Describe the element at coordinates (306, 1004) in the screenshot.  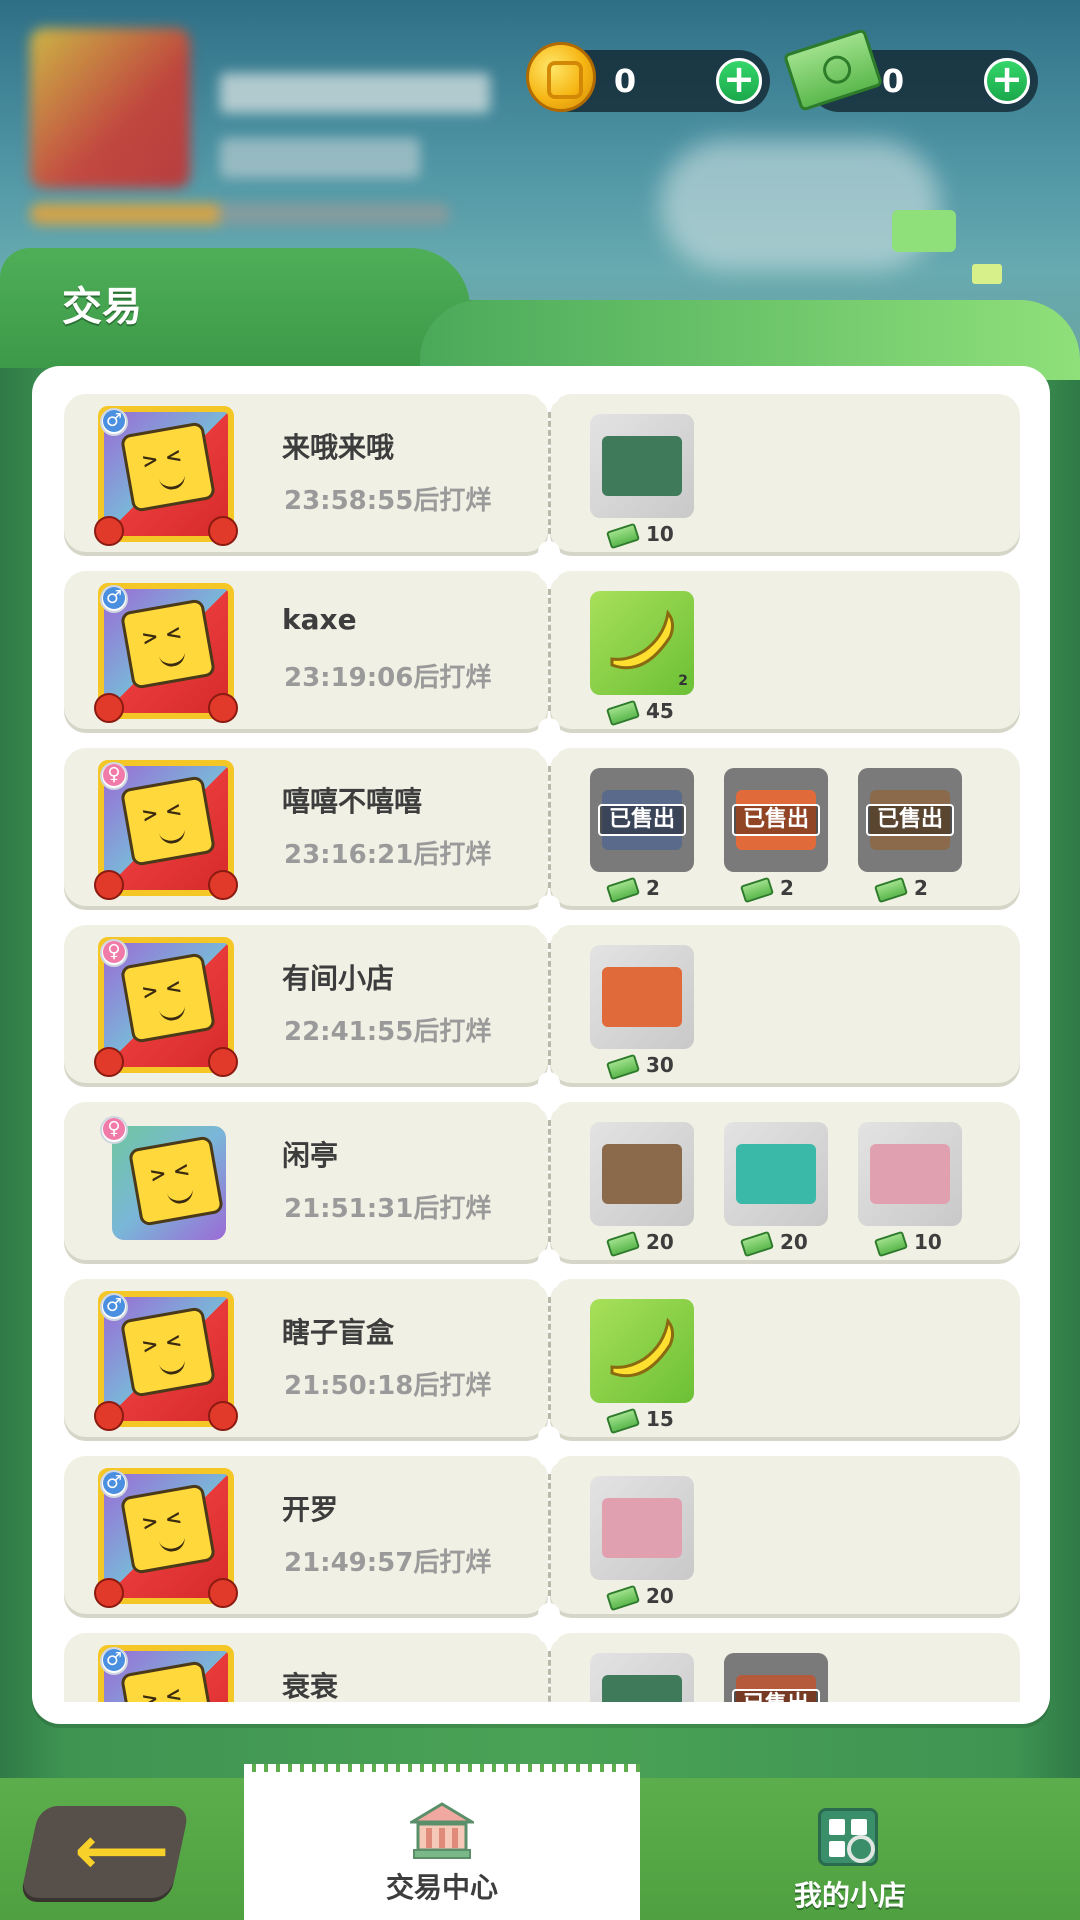
I see `trader-card: ♀ 有间小店 22:41:55后打烊` at that location.